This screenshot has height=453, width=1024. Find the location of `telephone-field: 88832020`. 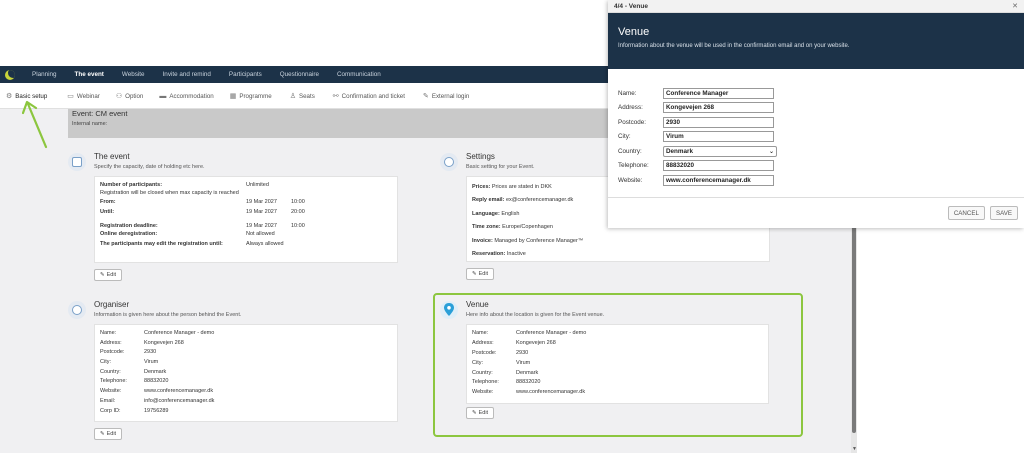

telephone-field: 88832020 is located at coordinates (718, 166).